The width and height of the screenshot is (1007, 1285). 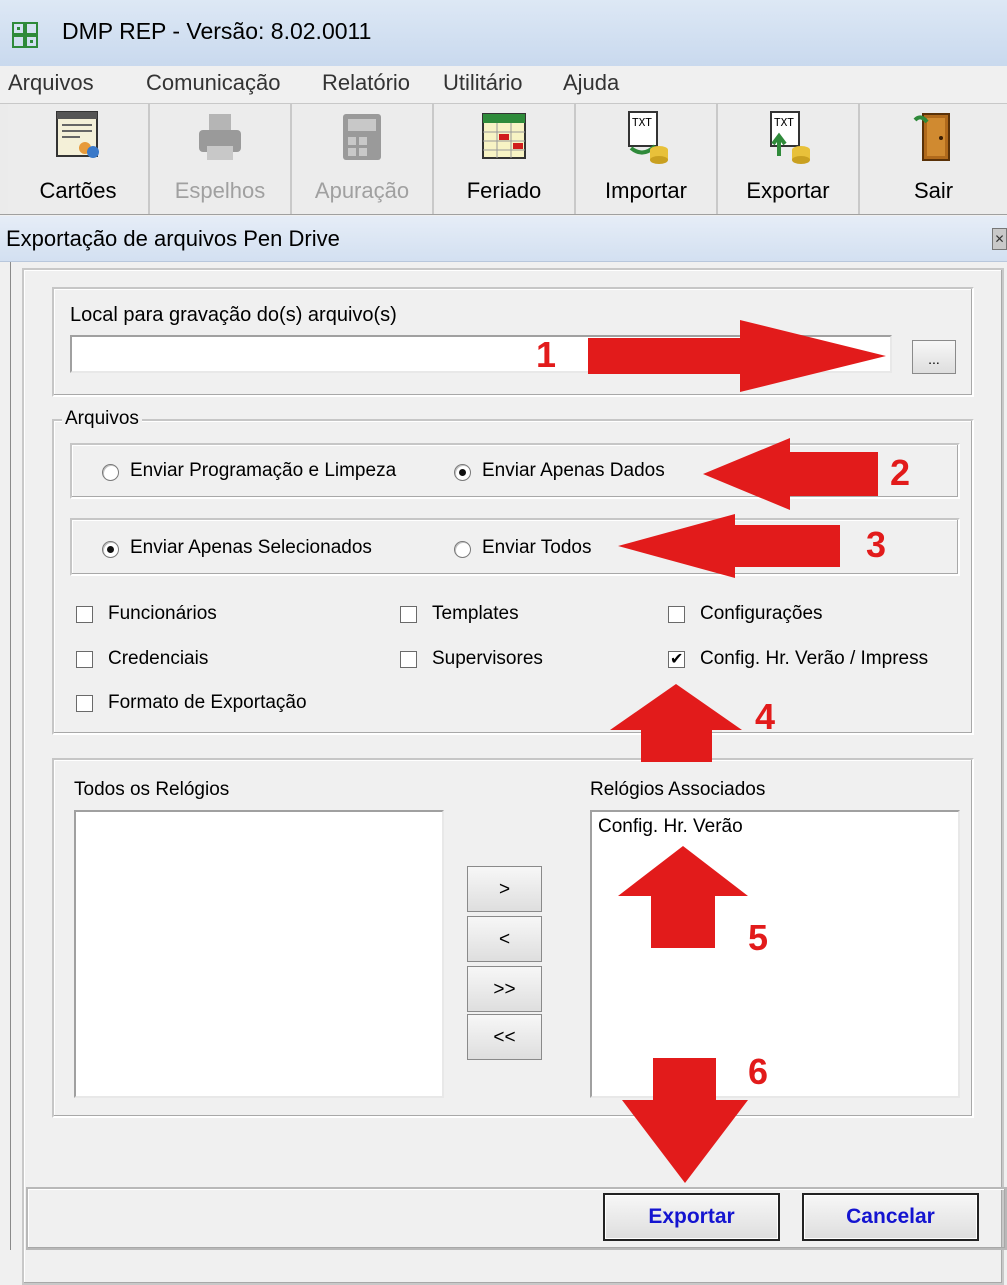 I want to click on toolbar-label: Cartões, so click(x=78, y=190).